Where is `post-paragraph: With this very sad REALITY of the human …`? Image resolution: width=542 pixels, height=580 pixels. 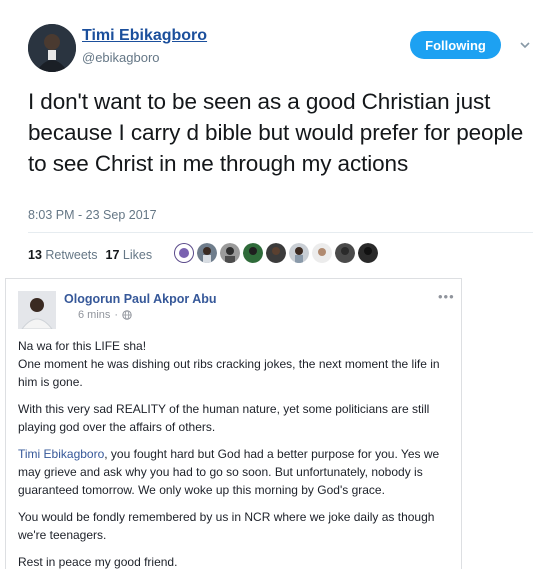 post-paragraph: With this very sad REALITY of the human … is located at coordinates (224, 418).